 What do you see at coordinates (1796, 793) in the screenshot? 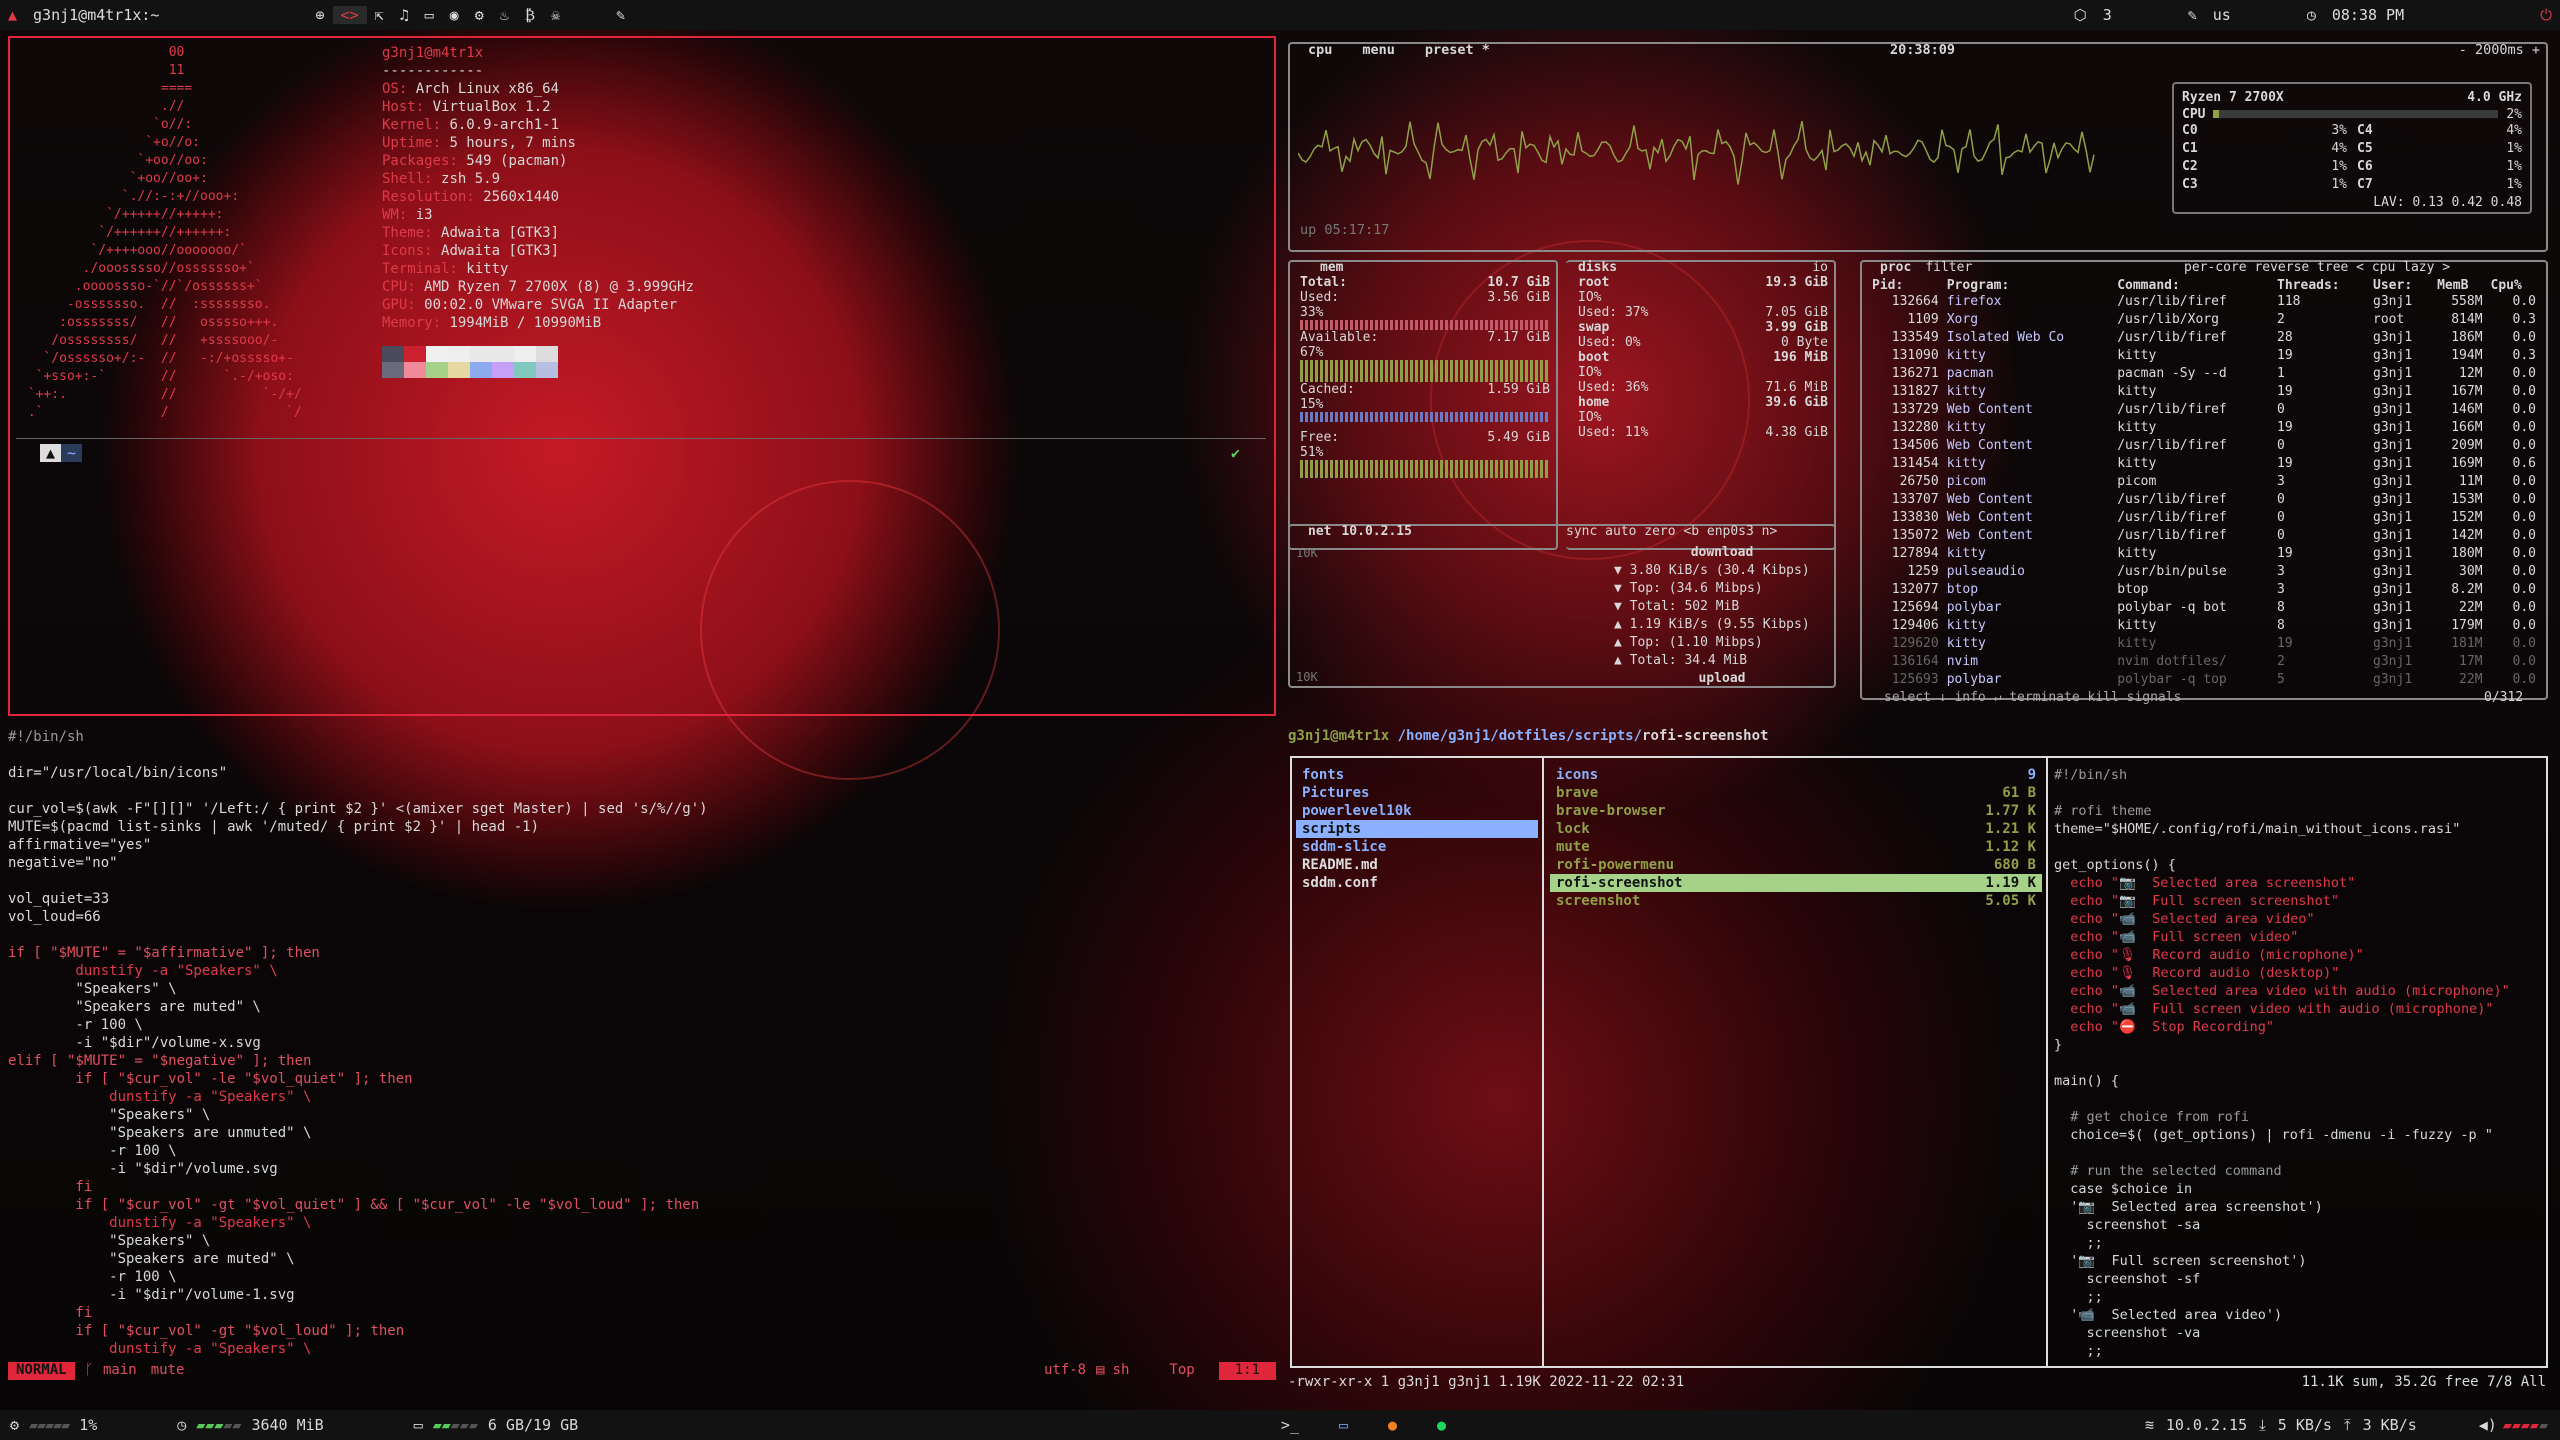
I see `ranger-file: brave 61 B` at bounding box center [1796, 793].